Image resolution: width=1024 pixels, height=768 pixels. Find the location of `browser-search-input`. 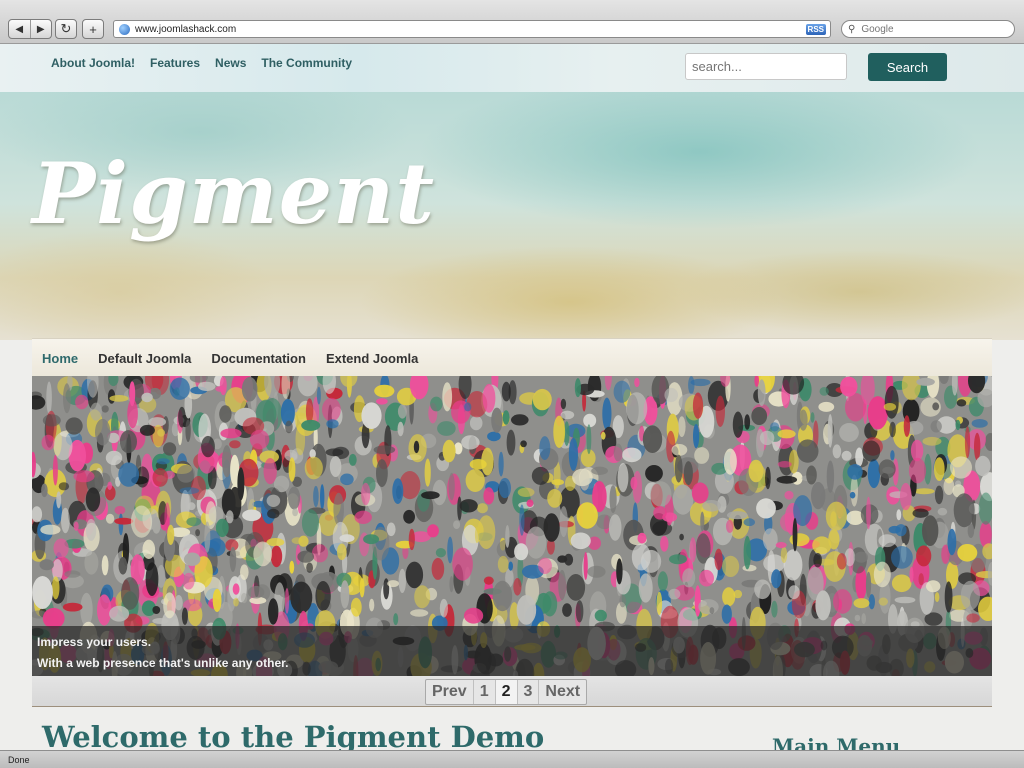

browser-search-input is located at coordinates (931, 29).